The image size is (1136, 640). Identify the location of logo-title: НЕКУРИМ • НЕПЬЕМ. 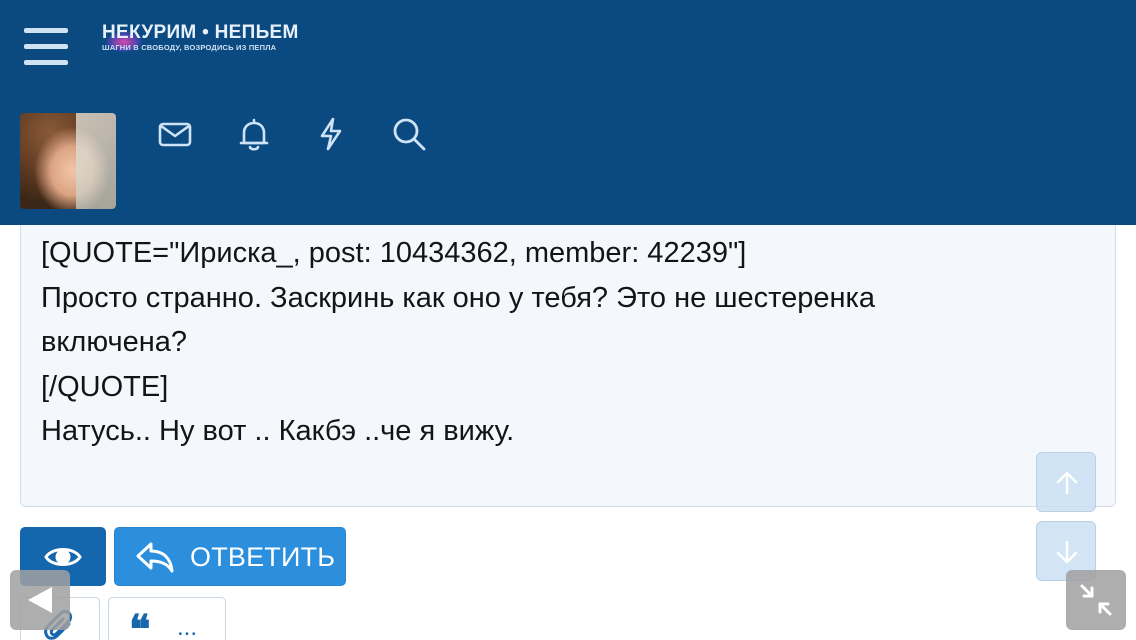
(200, 32).